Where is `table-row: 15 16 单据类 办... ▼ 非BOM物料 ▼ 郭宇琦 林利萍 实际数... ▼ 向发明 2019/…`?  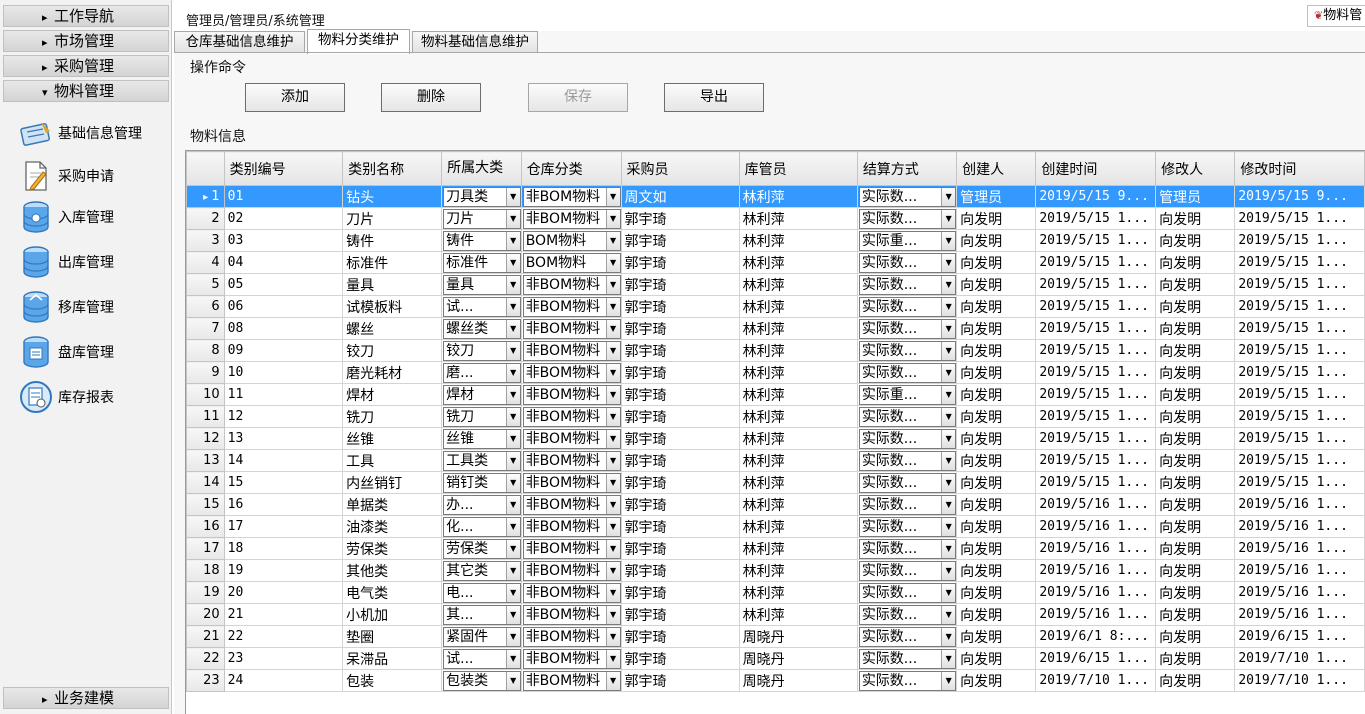
table-row: 15 16 单据类 办... ▼ 非BOM物料 ▼ 郭宇琦 林利萍 实际数... ▼ 向发明 2019/… is located at coordinates (775, 504).